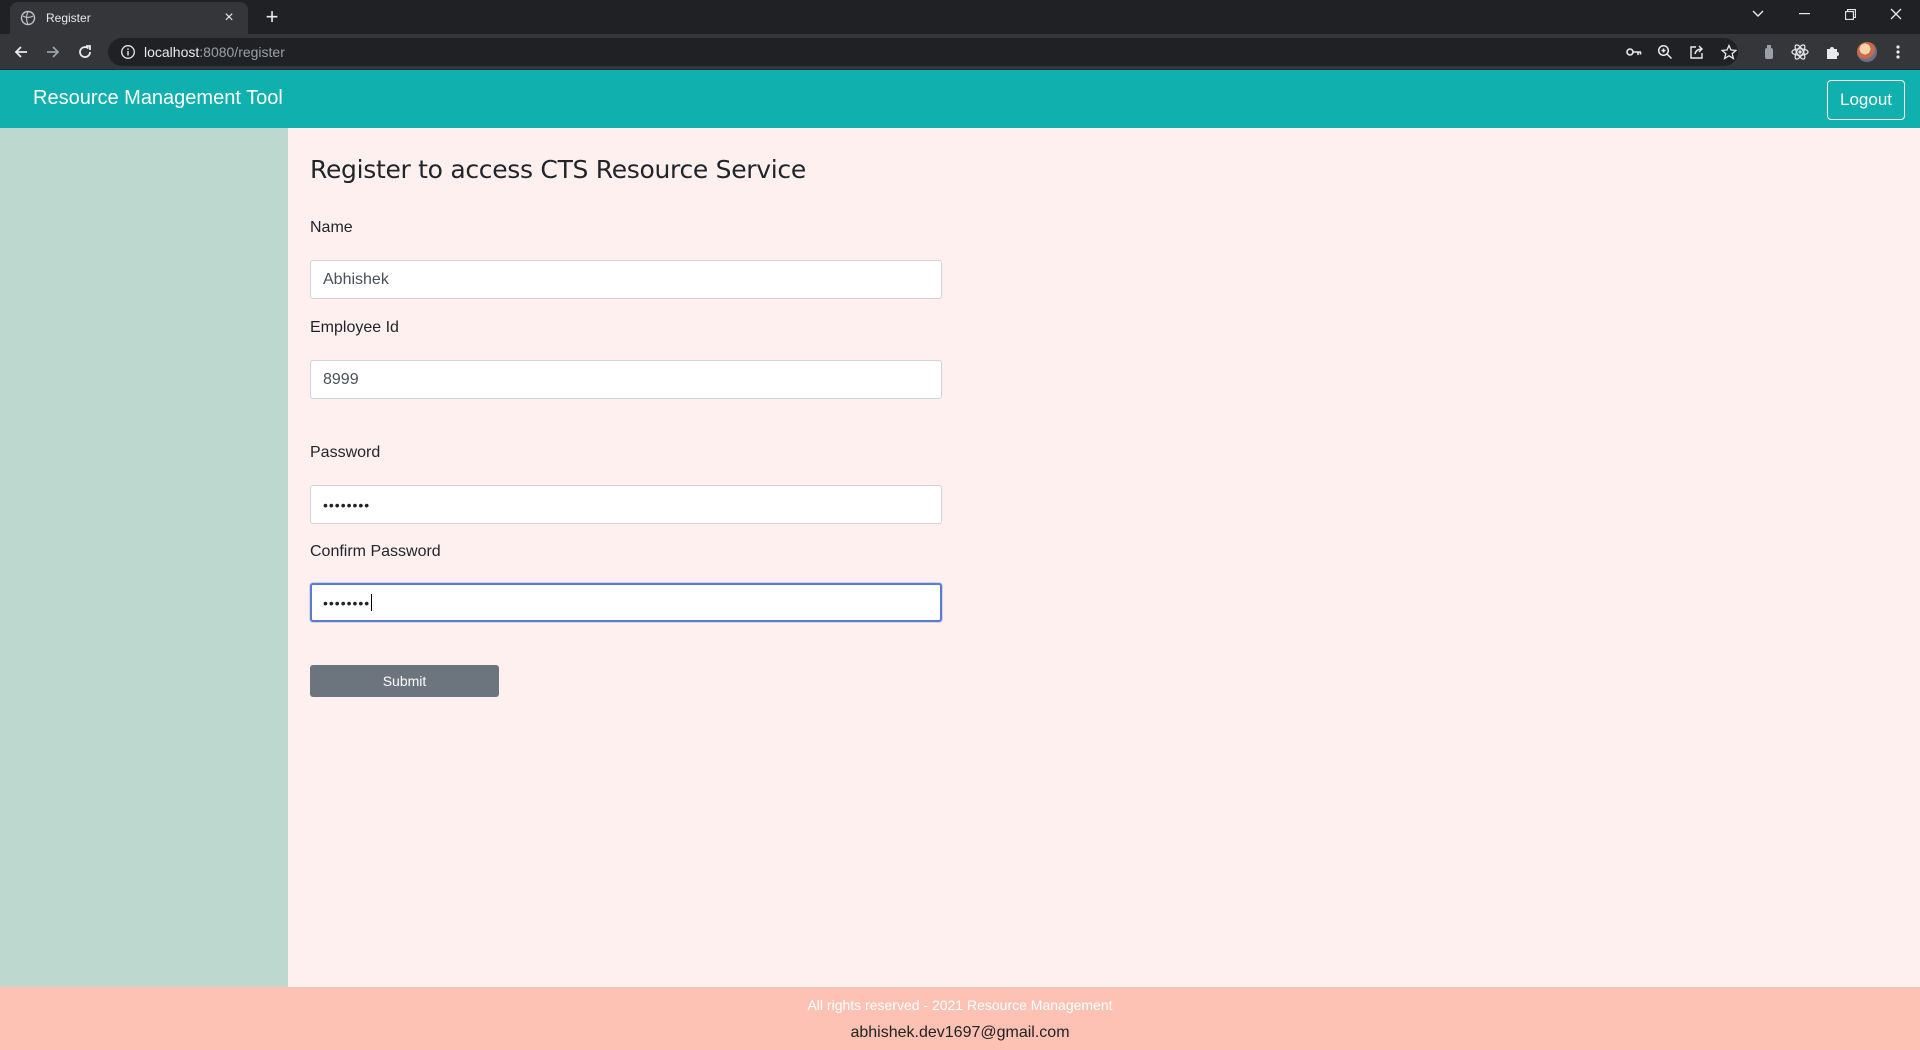  Describe the element at coordinates (85, 52) in the screenshot. I see `reload-icon` at that location.